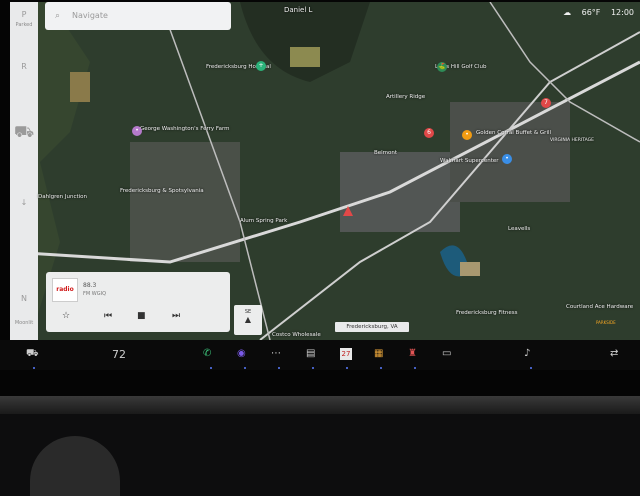 Image resolution: width=640 pixels, height=496 pixels. What do you see at coordinates (241, 353) in the screenshot?
I see `camera-icon: ◉` at bounding box center [241, 353].